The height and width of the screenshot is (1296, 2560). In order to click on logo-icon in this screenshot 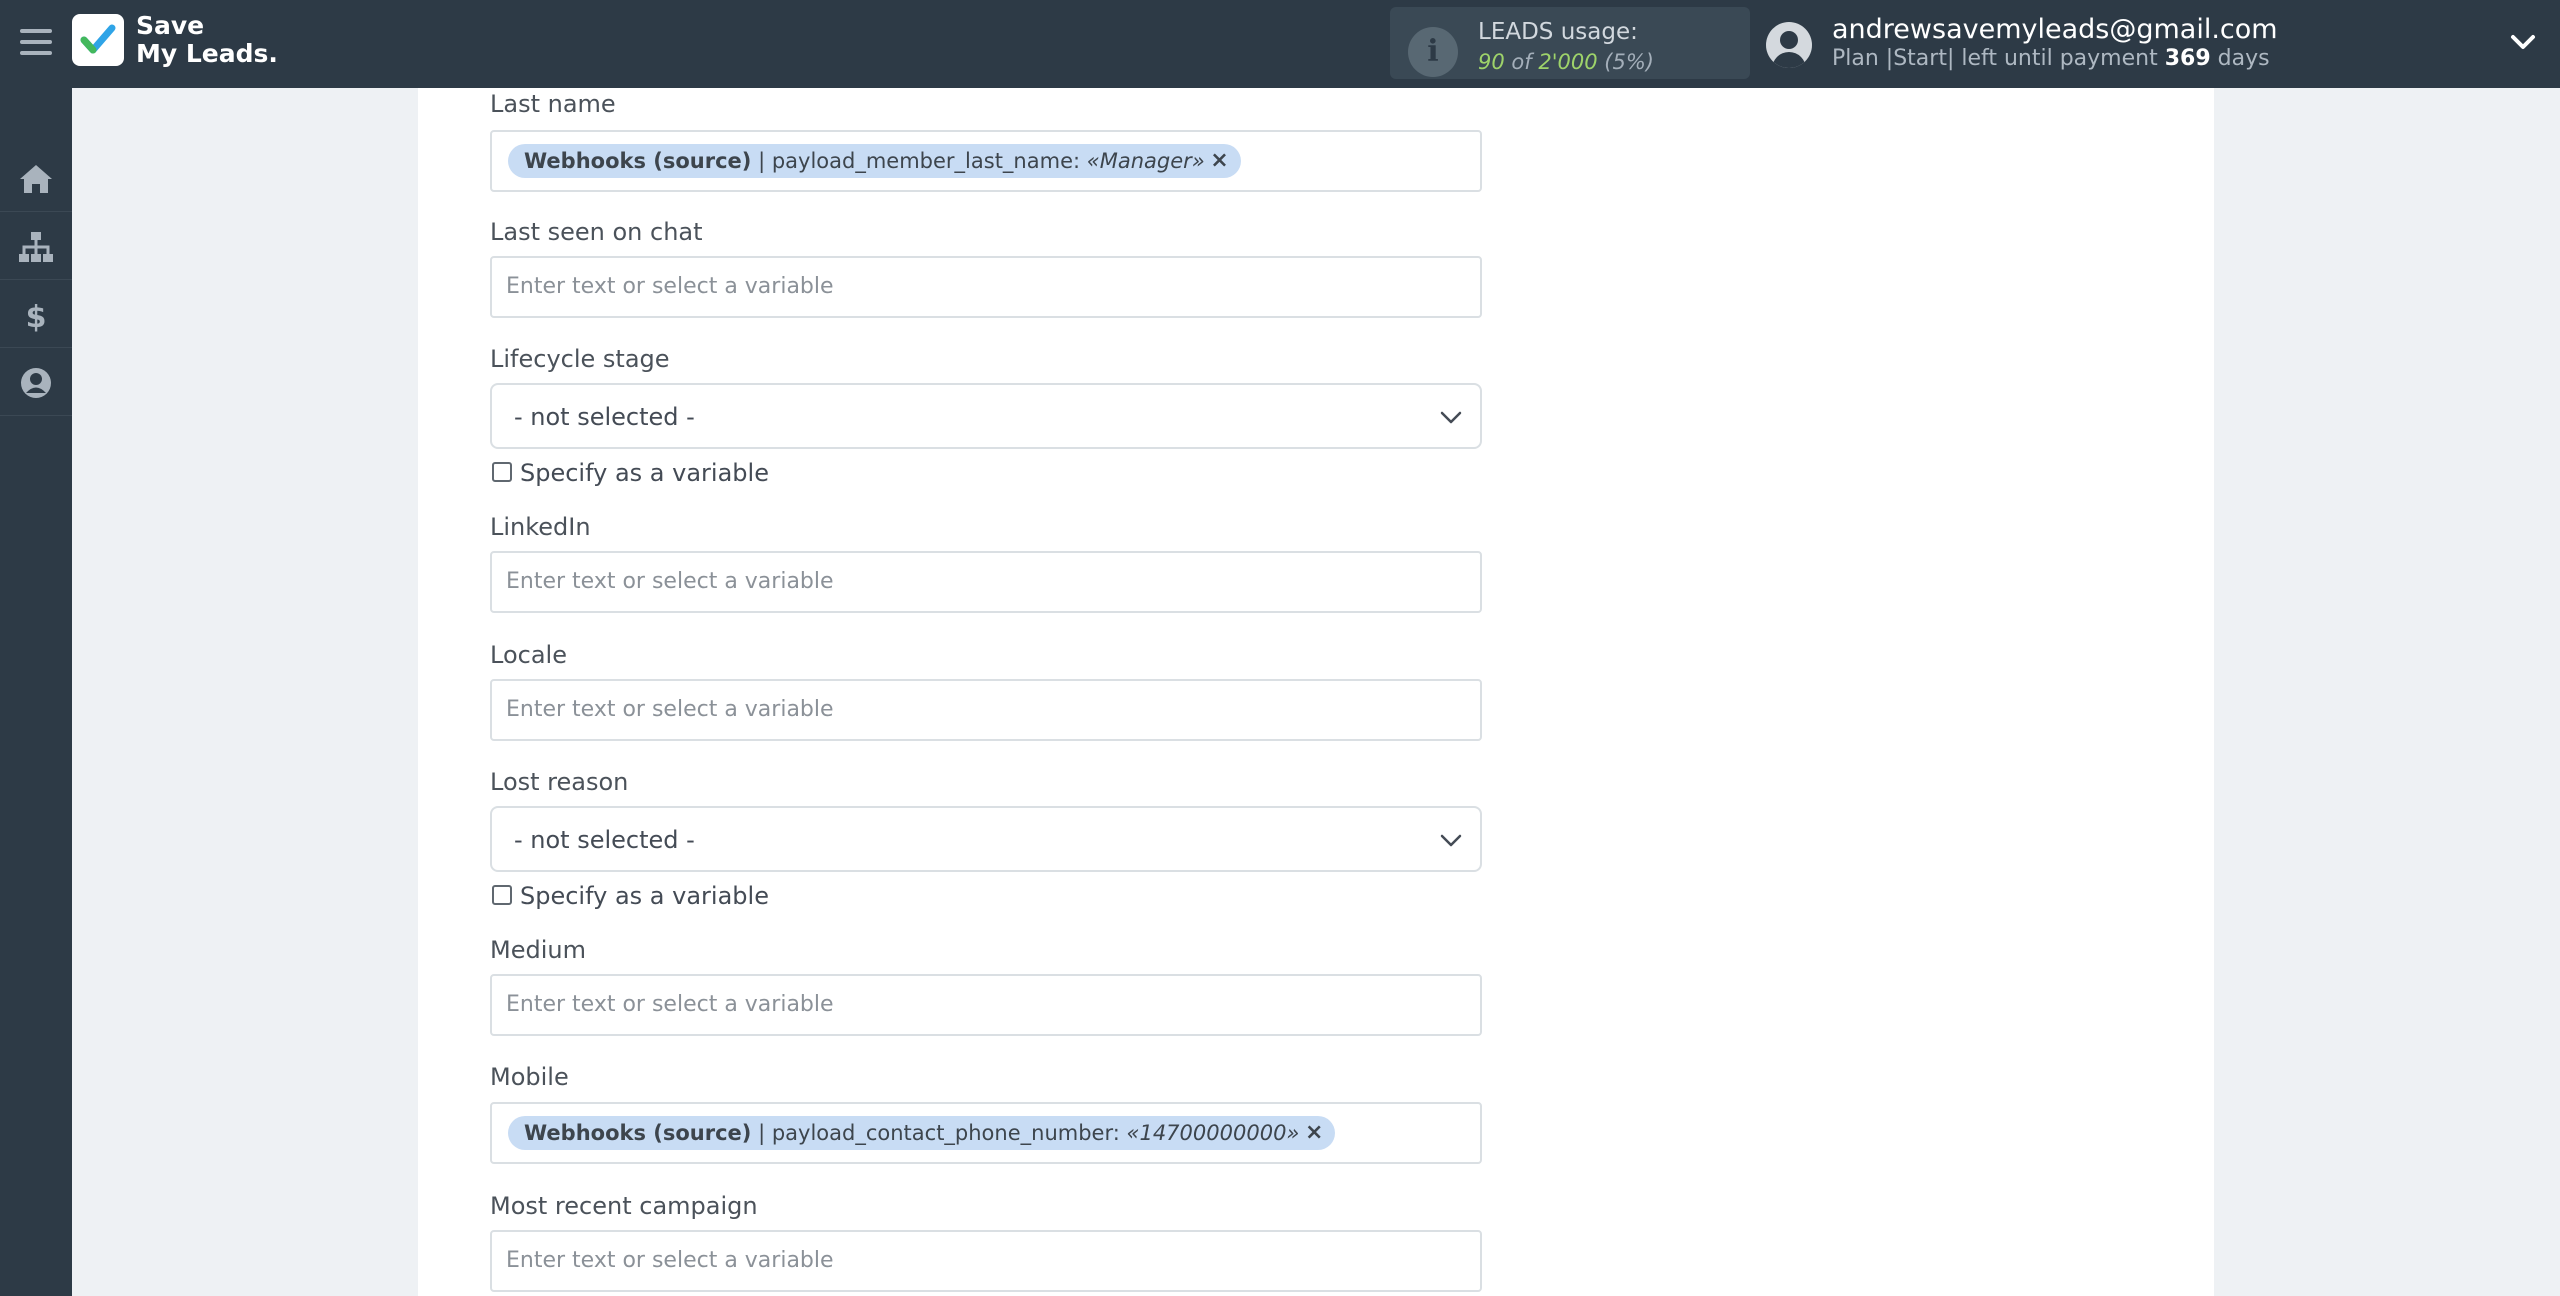, I will do `click(98, 40)`.